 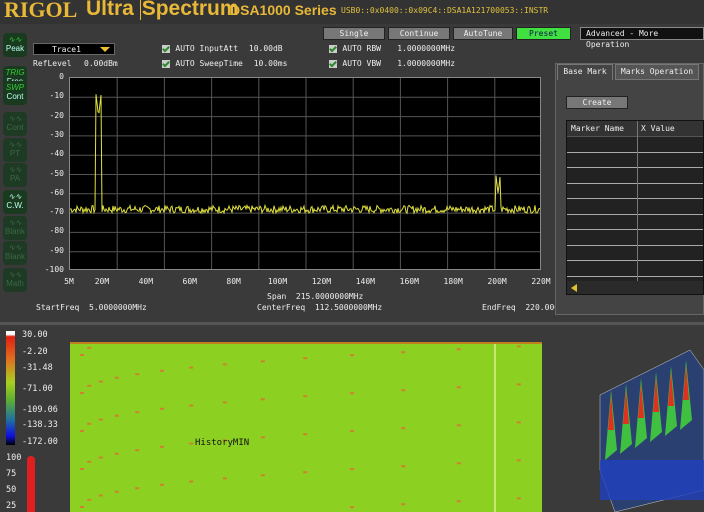 I want to click on color-scale-label: 30.00, so click(x=35, y=335).